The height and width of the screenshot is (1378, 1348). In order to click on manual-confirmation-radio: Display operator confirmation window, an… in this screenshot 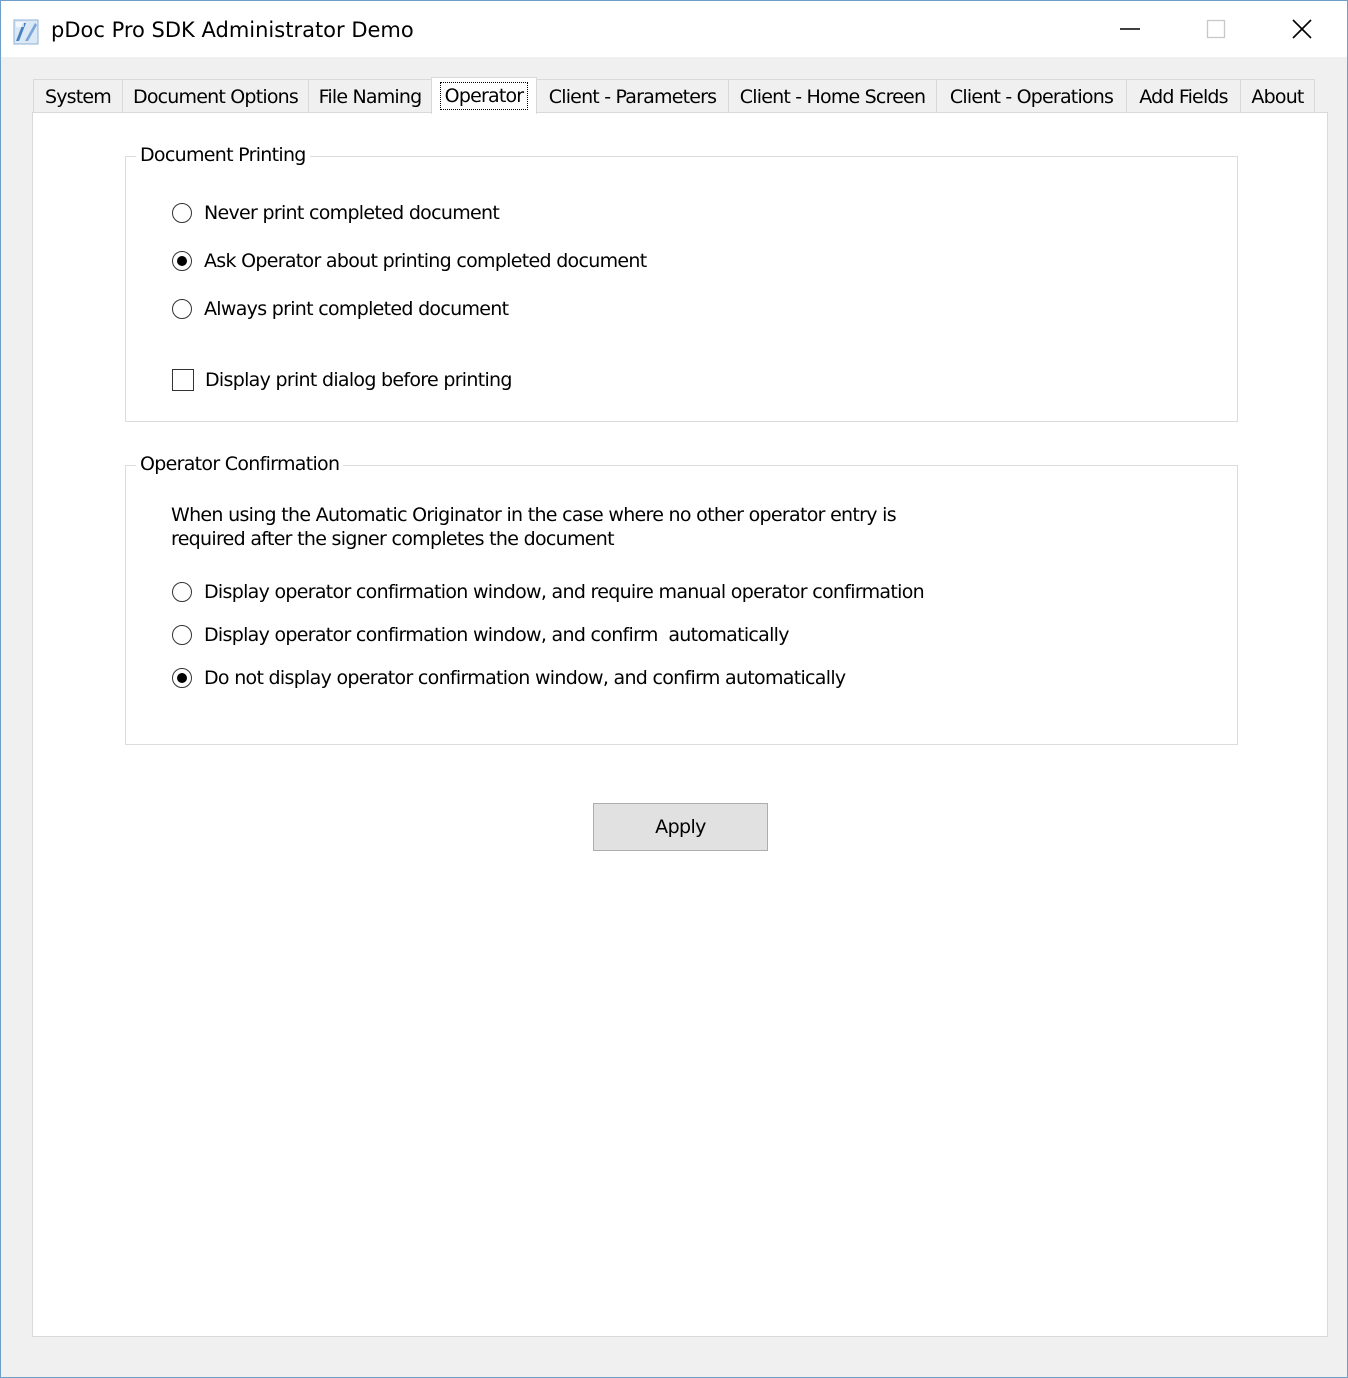, I will do `click(548, 592)`.